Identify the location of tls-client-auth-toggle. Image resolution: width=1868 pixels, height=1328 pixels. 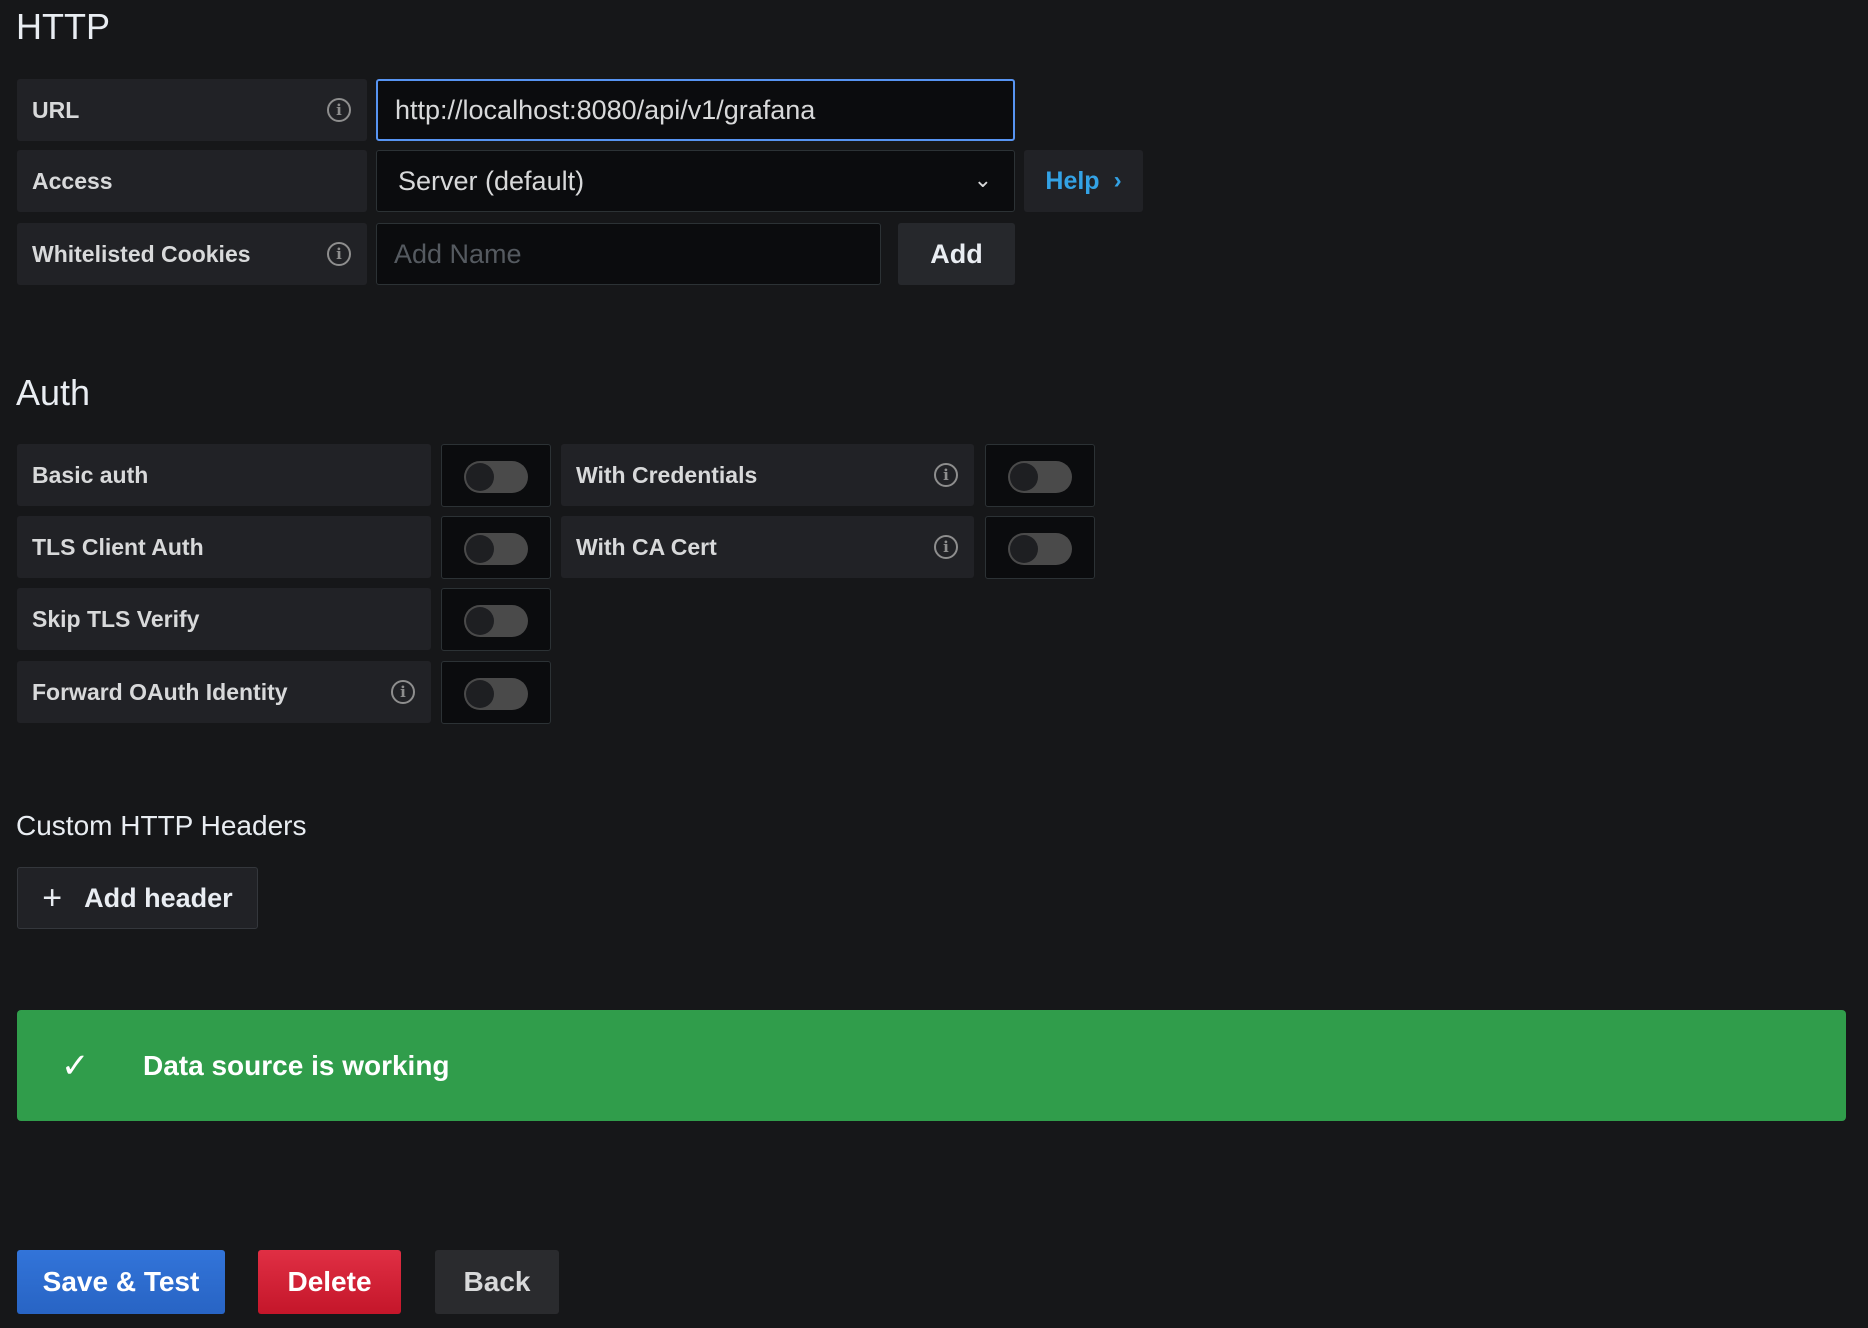
(496, 547).